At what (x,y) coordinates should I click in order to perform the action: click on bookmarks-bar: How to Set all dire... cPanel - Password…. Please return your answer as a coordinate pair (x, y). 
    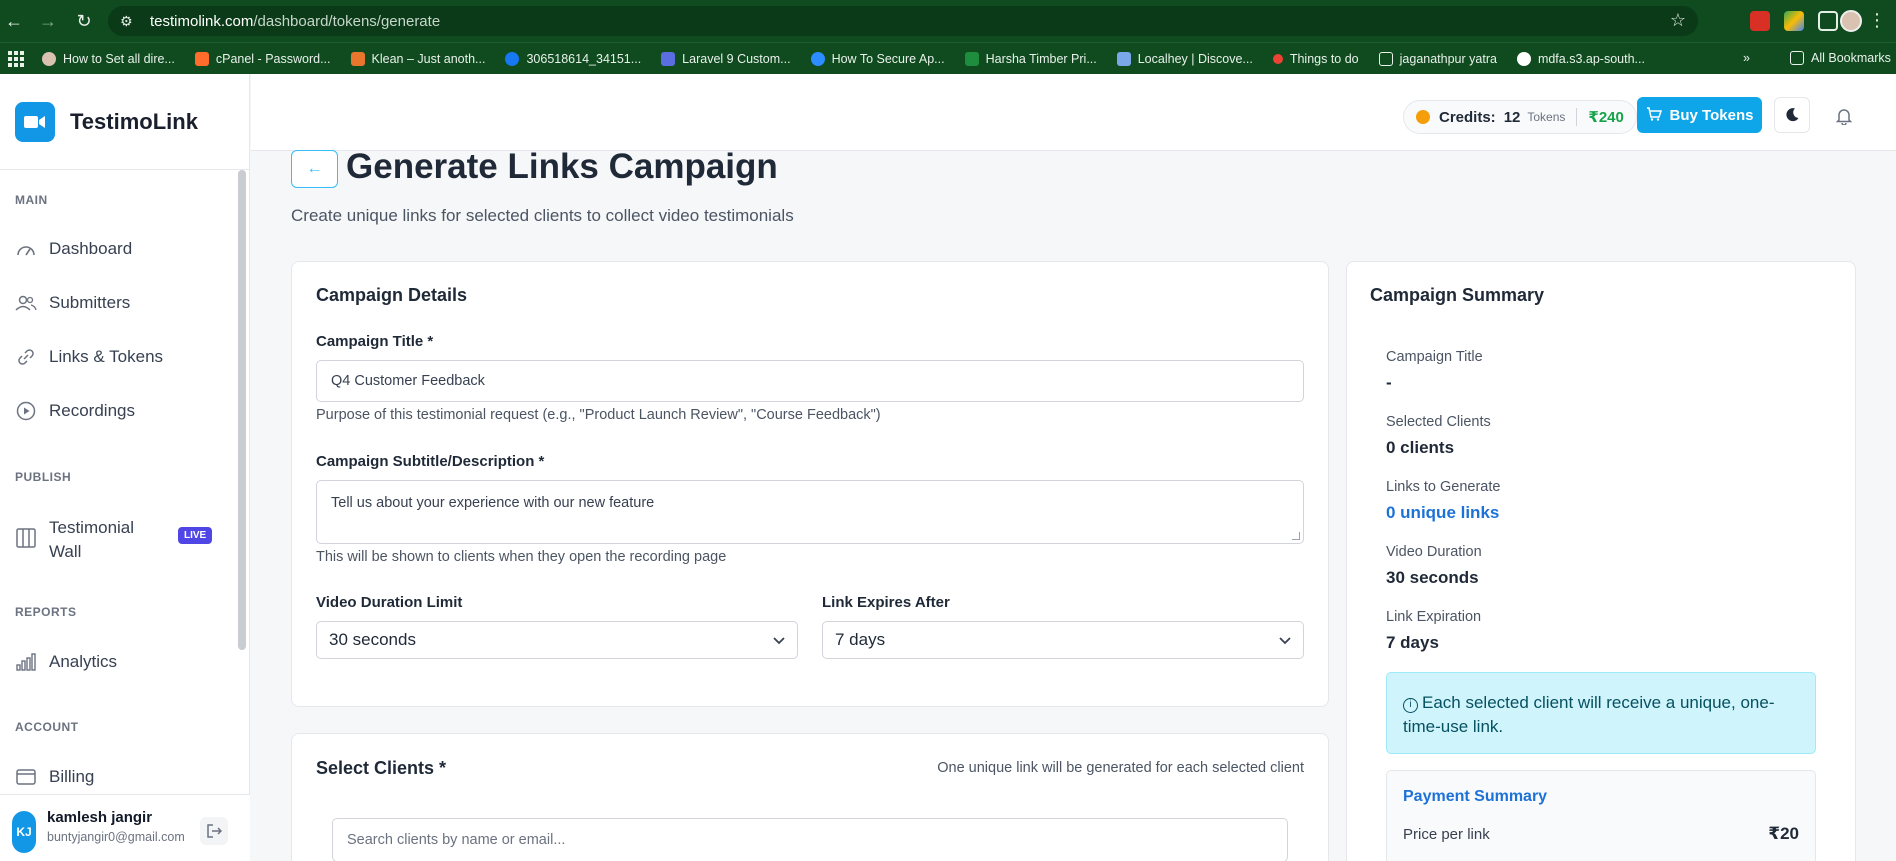
    Looking at the image, I should click on (948, 58).